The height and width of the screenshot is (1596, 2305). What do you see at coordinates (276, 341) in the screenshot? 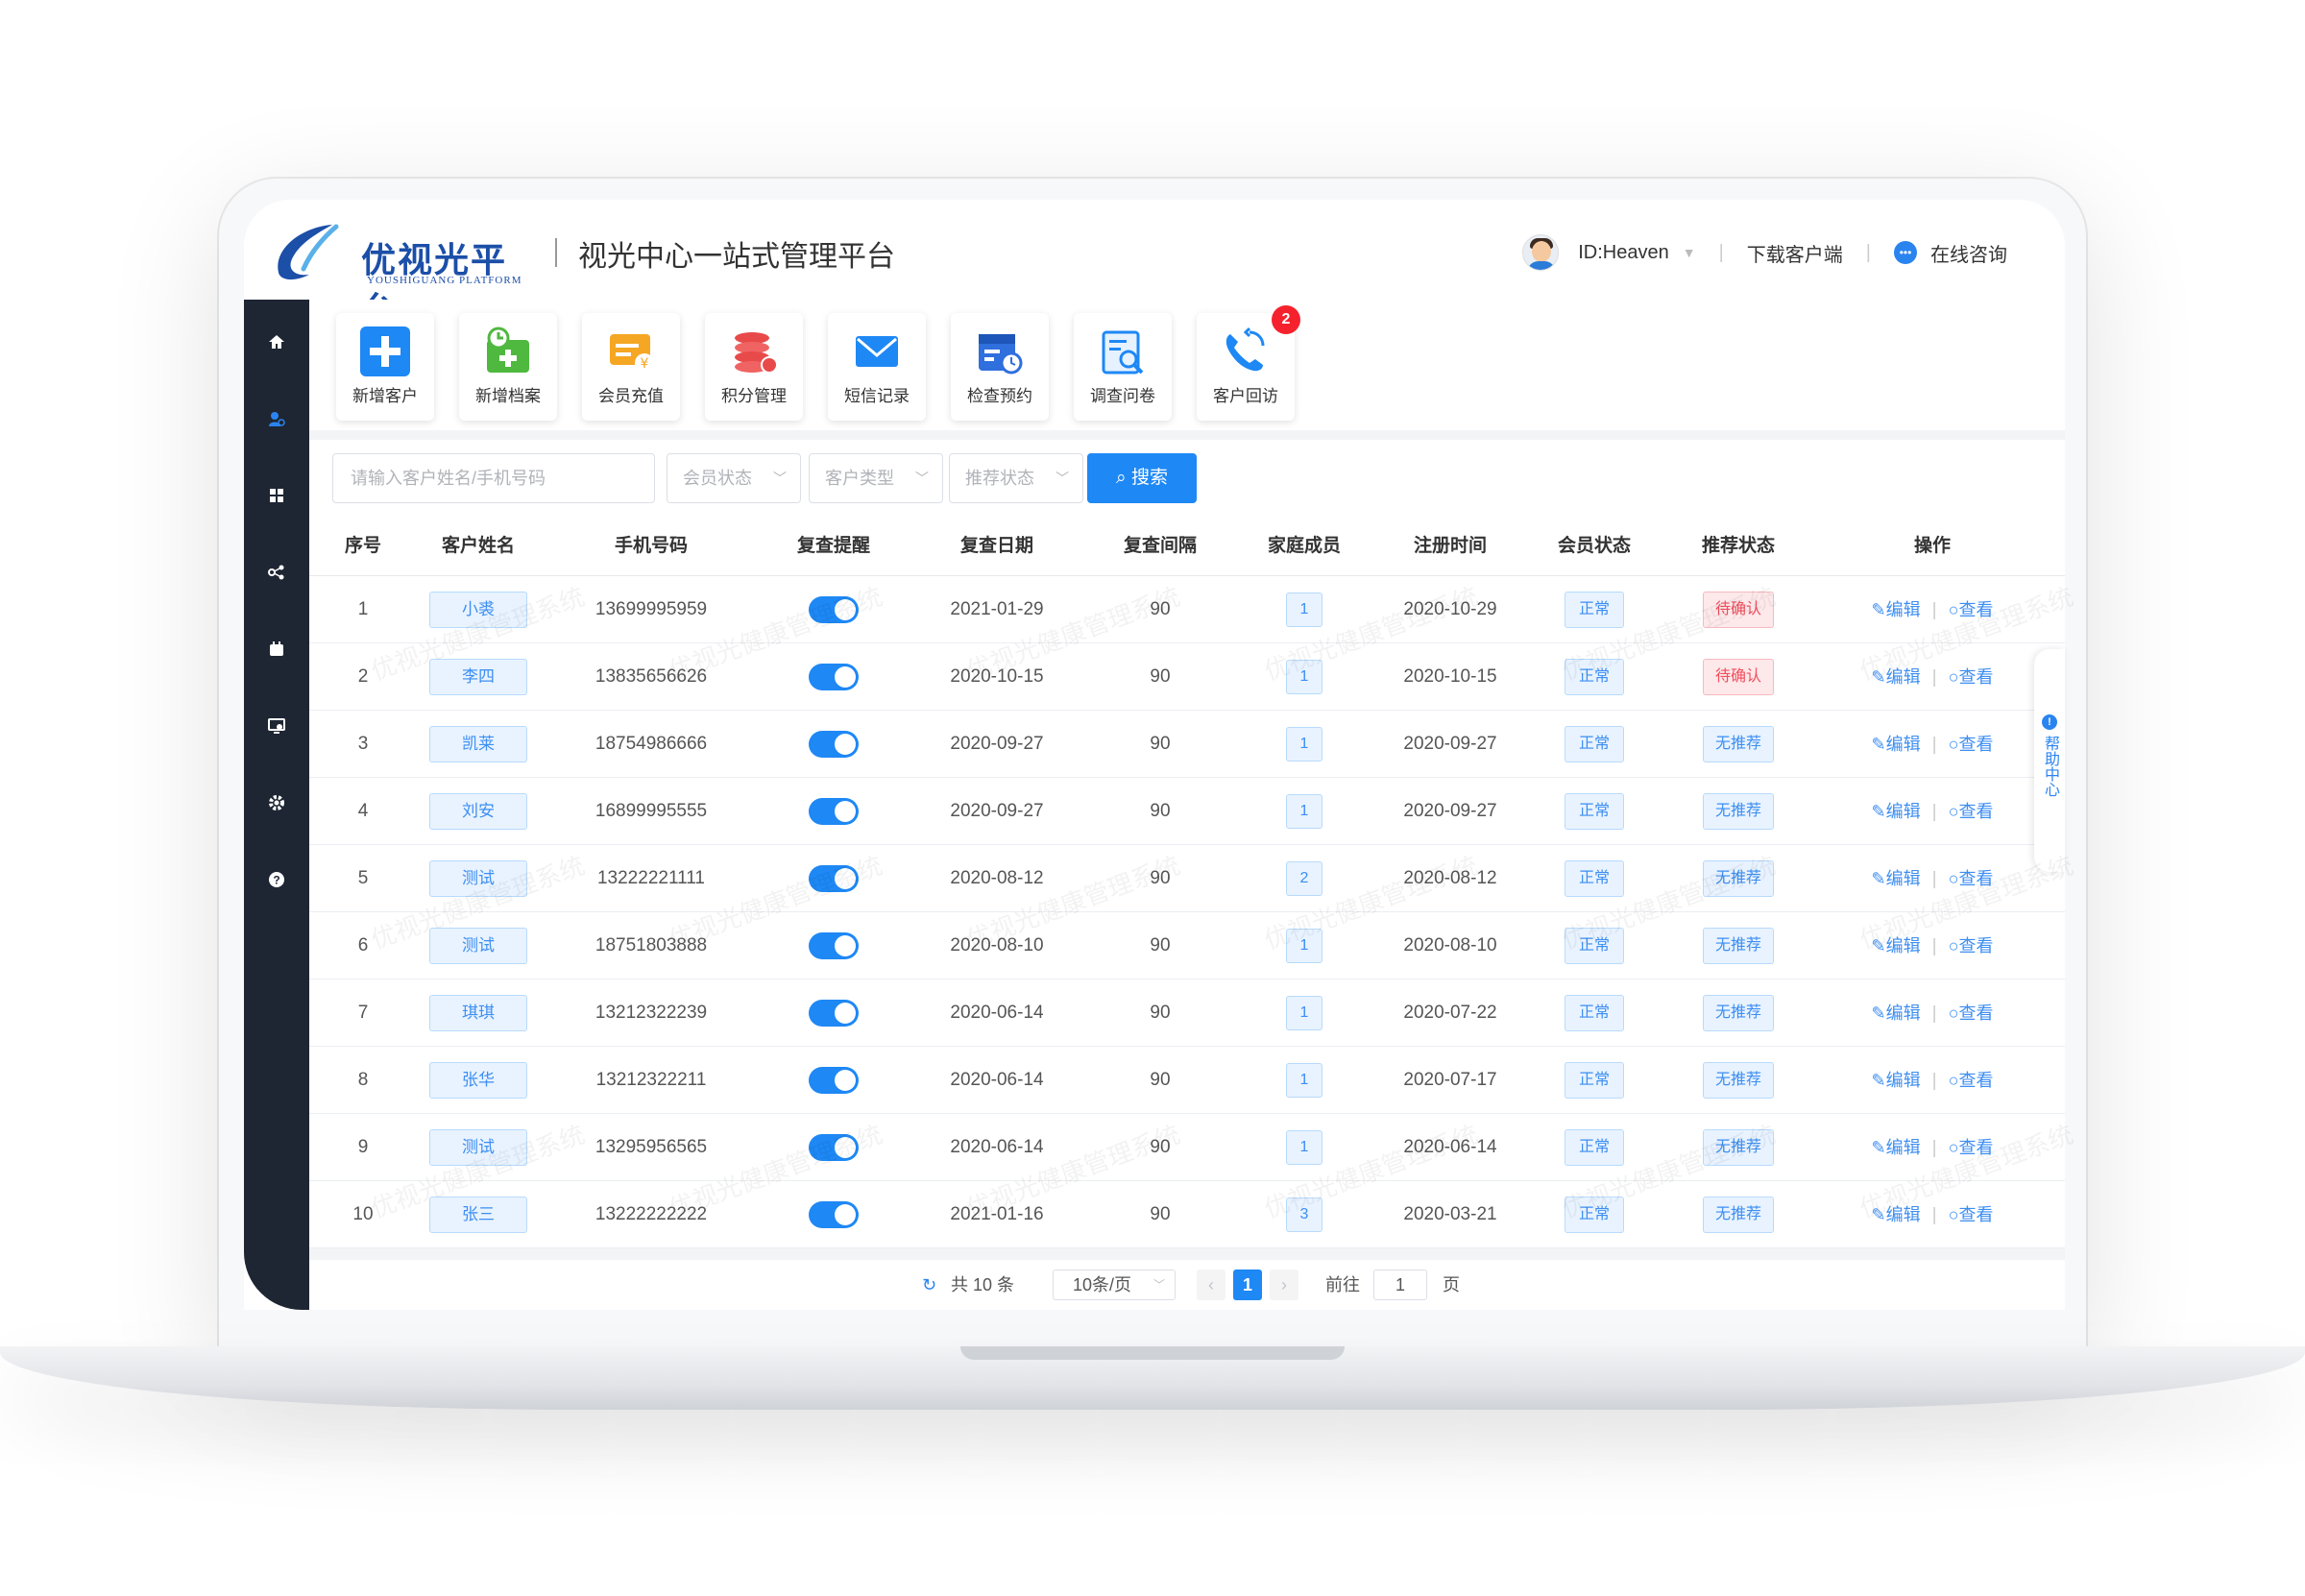
I see `home-icon` at bounding box center [276, 341].